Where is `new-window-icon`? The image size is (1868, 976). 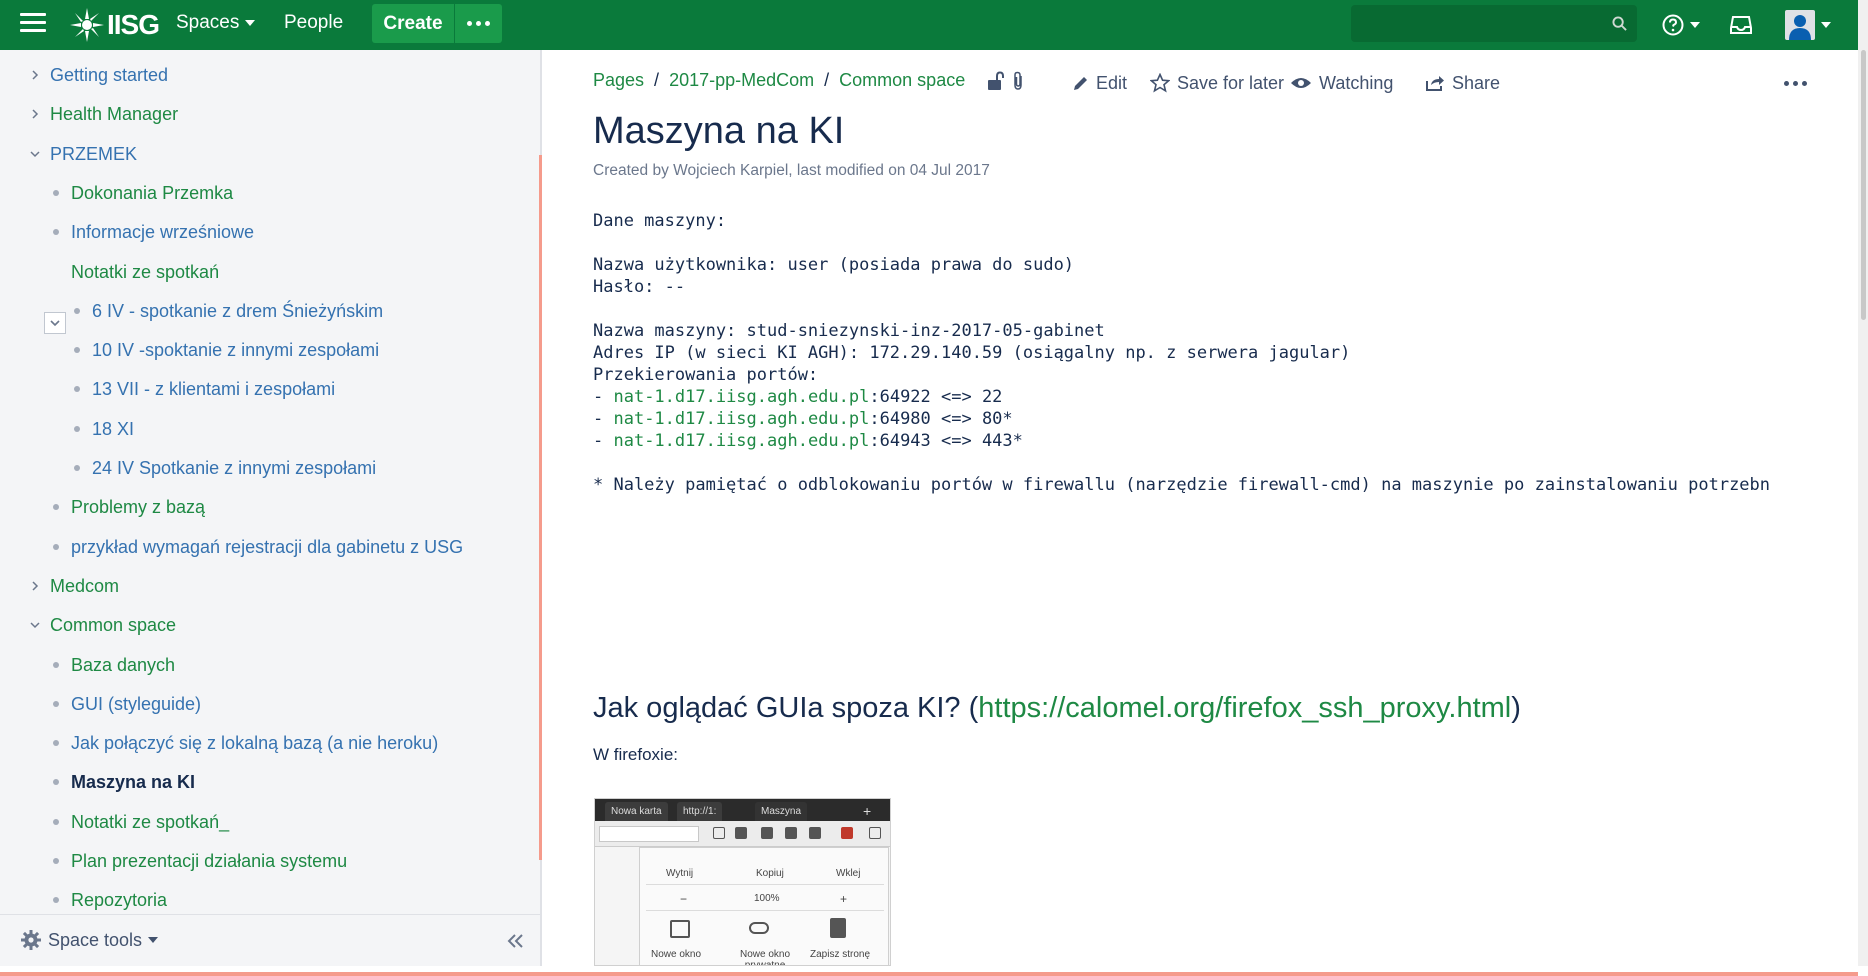 new-window-icon is located at coordinates (680, 929).